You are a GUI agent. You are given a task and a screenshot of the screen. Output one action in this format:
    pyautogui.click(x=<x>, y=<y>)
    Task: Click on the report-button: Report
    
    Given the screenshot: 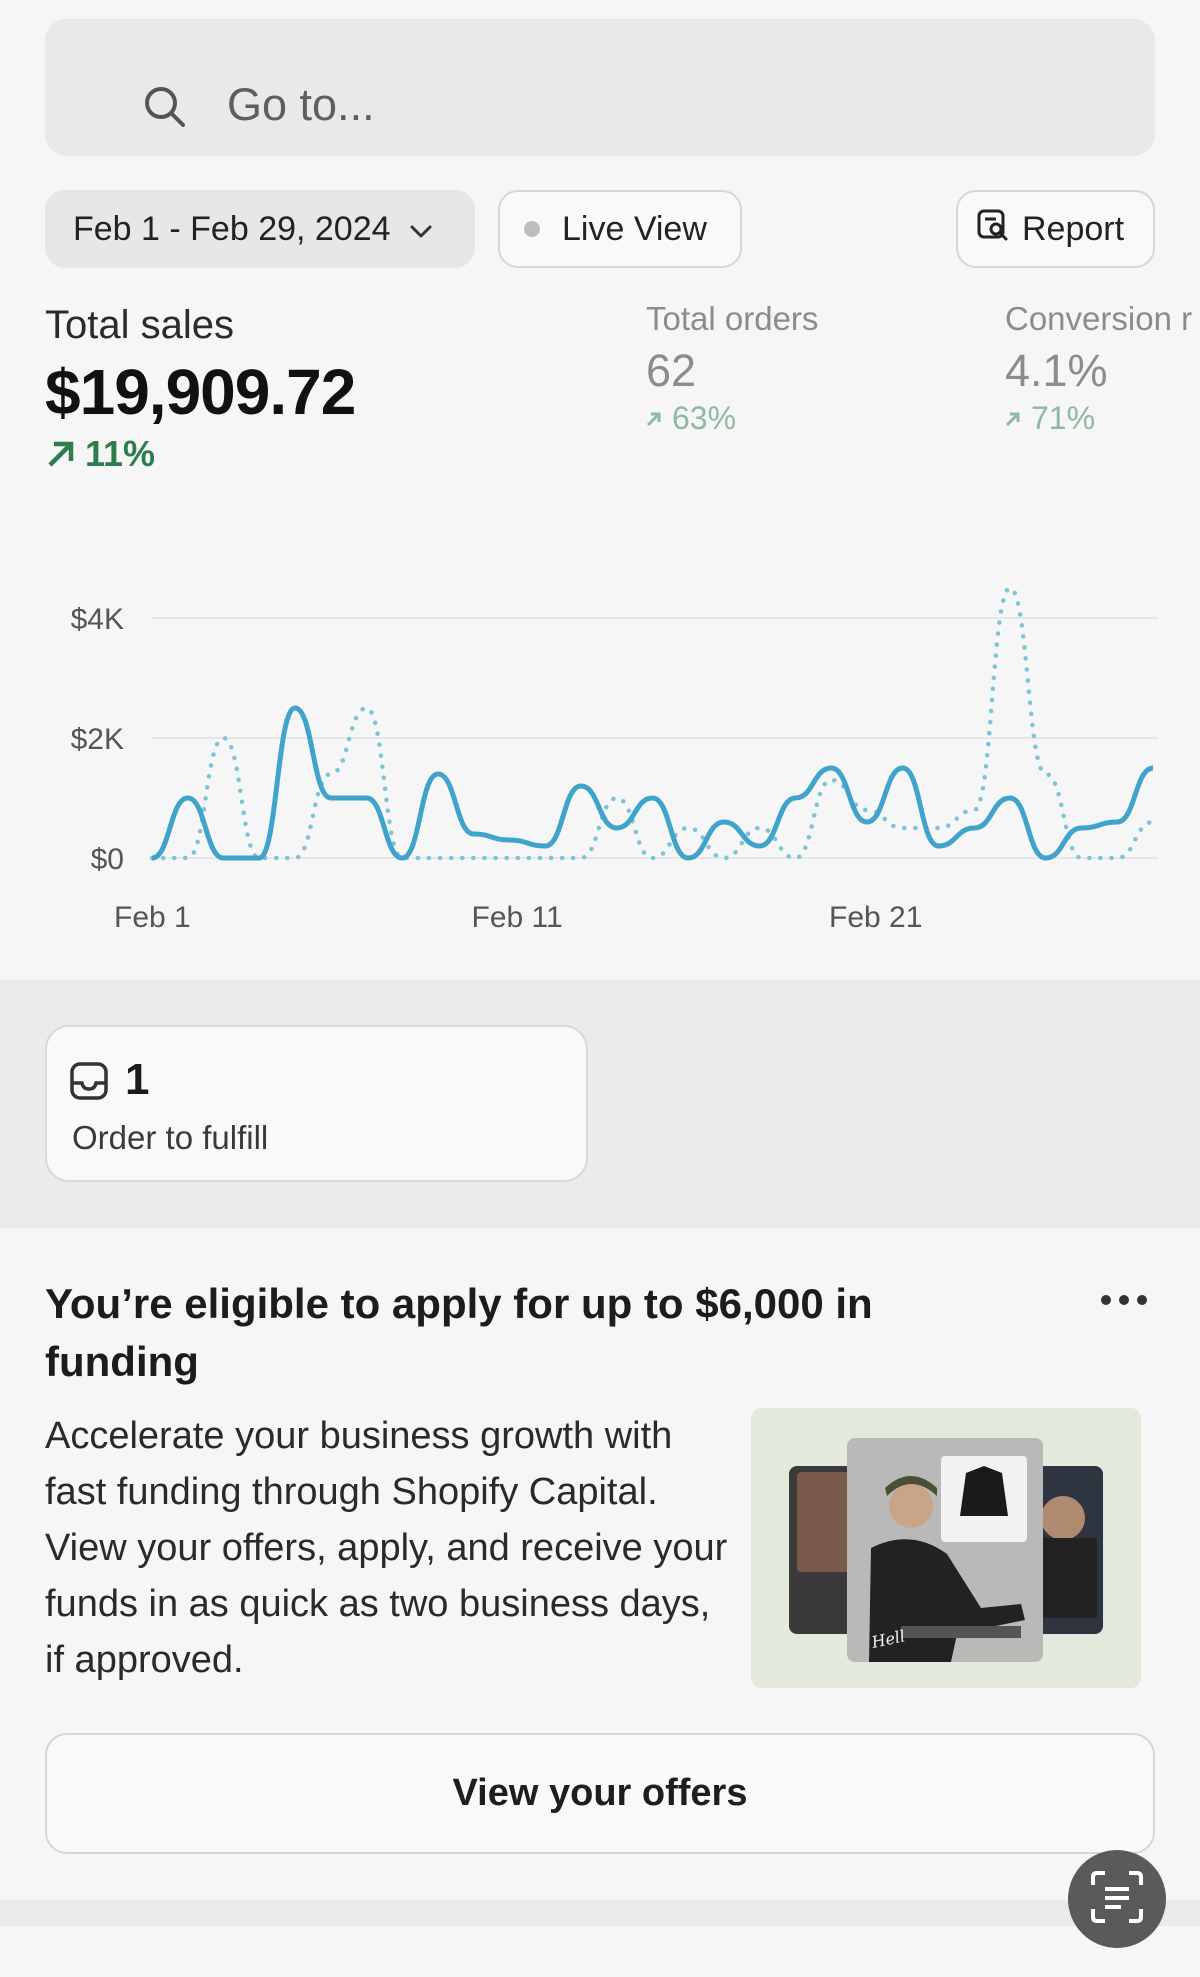 What is the action you would take?
    pyautogui.click(x=1055, y=229)
    